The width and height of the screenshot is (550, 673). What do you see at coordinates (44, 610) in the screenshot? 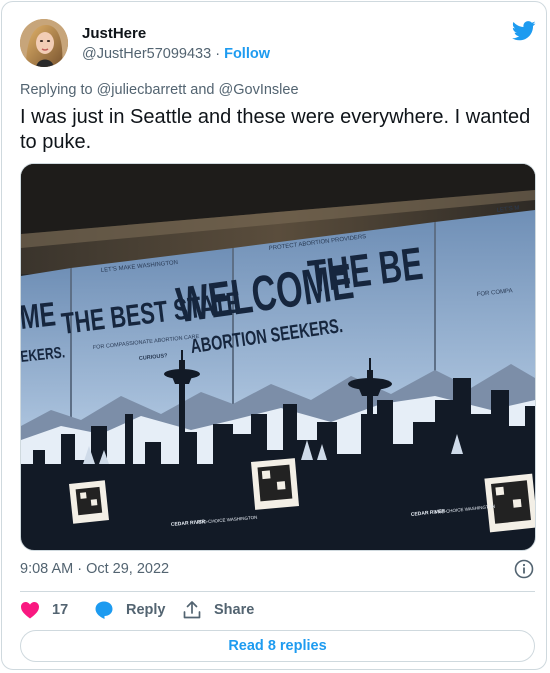
I see `like-button: 17` at bounding box center [44, 610].